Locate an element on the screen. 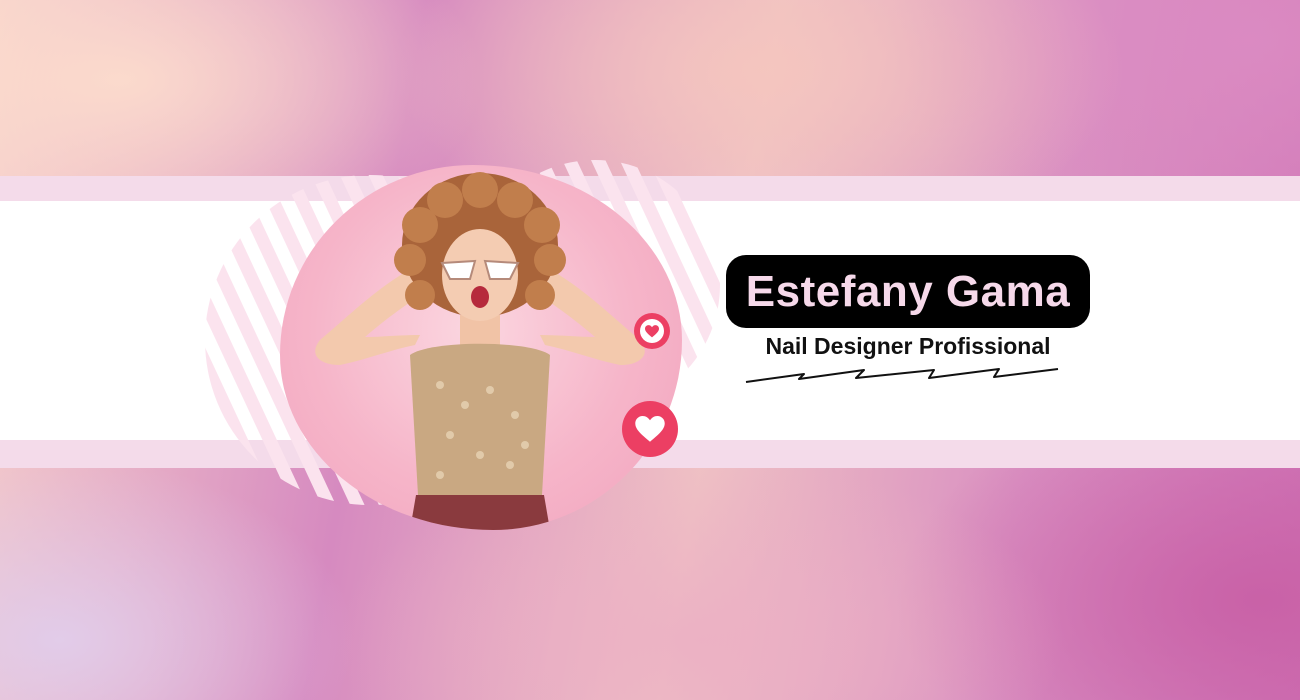 The width and height of the screenshot is (1300, 700). heart-badge-large is located at coordinates (650, 429).